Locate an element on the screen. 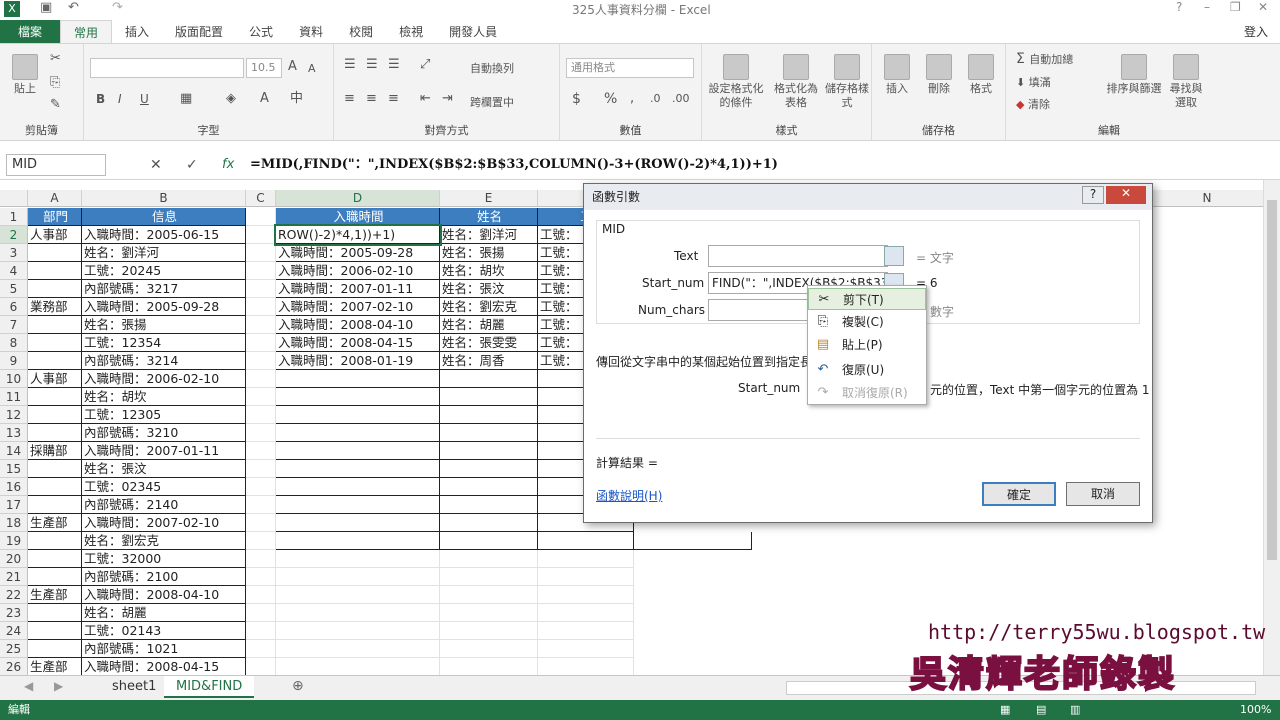  align-center-icon: ≡ is located at coordinates (371, 99).